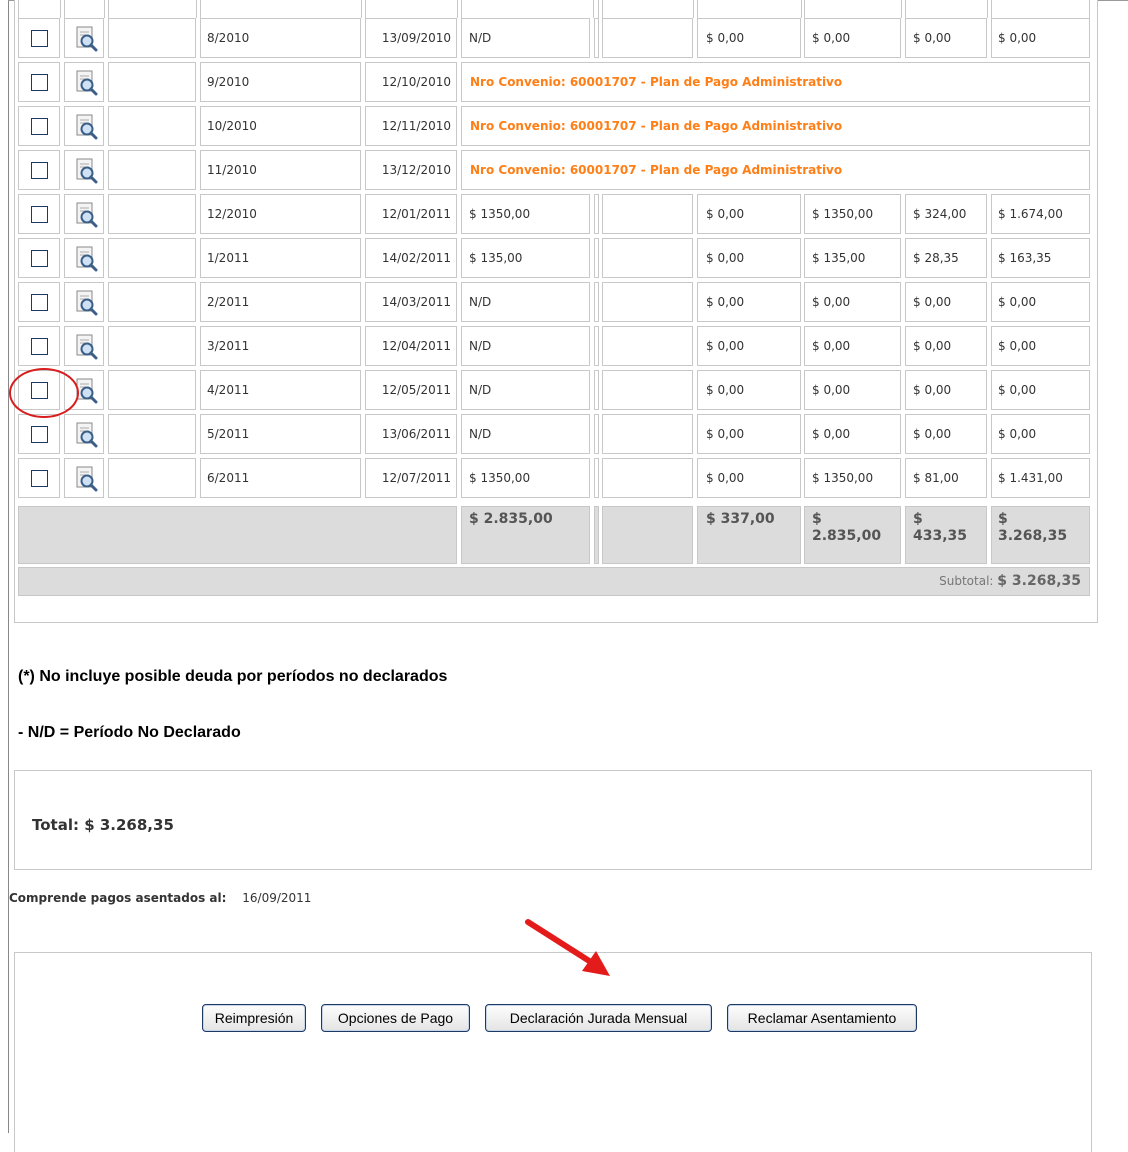 The image size is (1128, 1152). Describe the element at coordinates (280, 170) in the screenshot. I see `period-cell: 11/2010` at that location.